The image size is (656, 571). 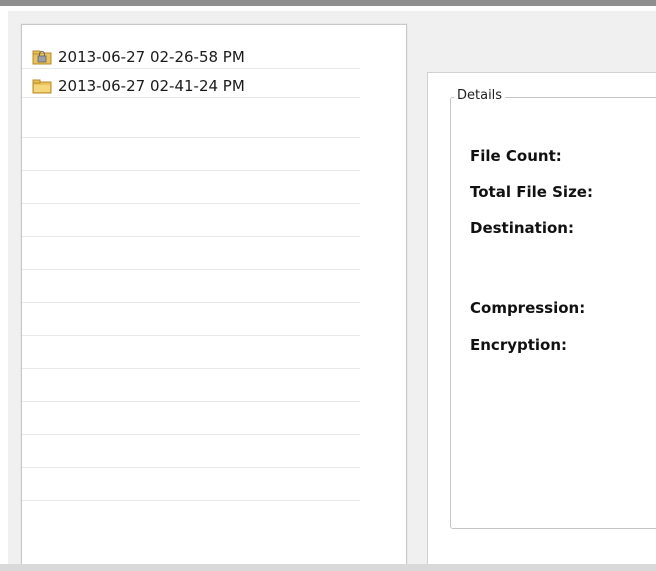 I want to click on locked-folder-icon, so click(x=42, y=57).